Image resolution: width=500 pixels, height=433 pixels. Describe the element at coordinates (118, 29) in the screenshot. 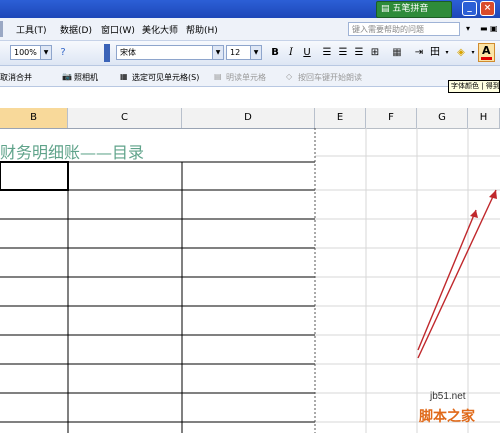

I see `menu-window: 窗口(W)` at that location.